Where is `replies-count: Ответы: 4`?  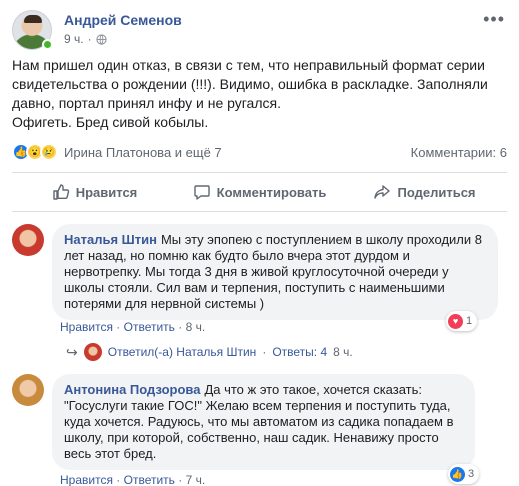 replies-count: Ответы: 4 is located at coordinates (300, 352).